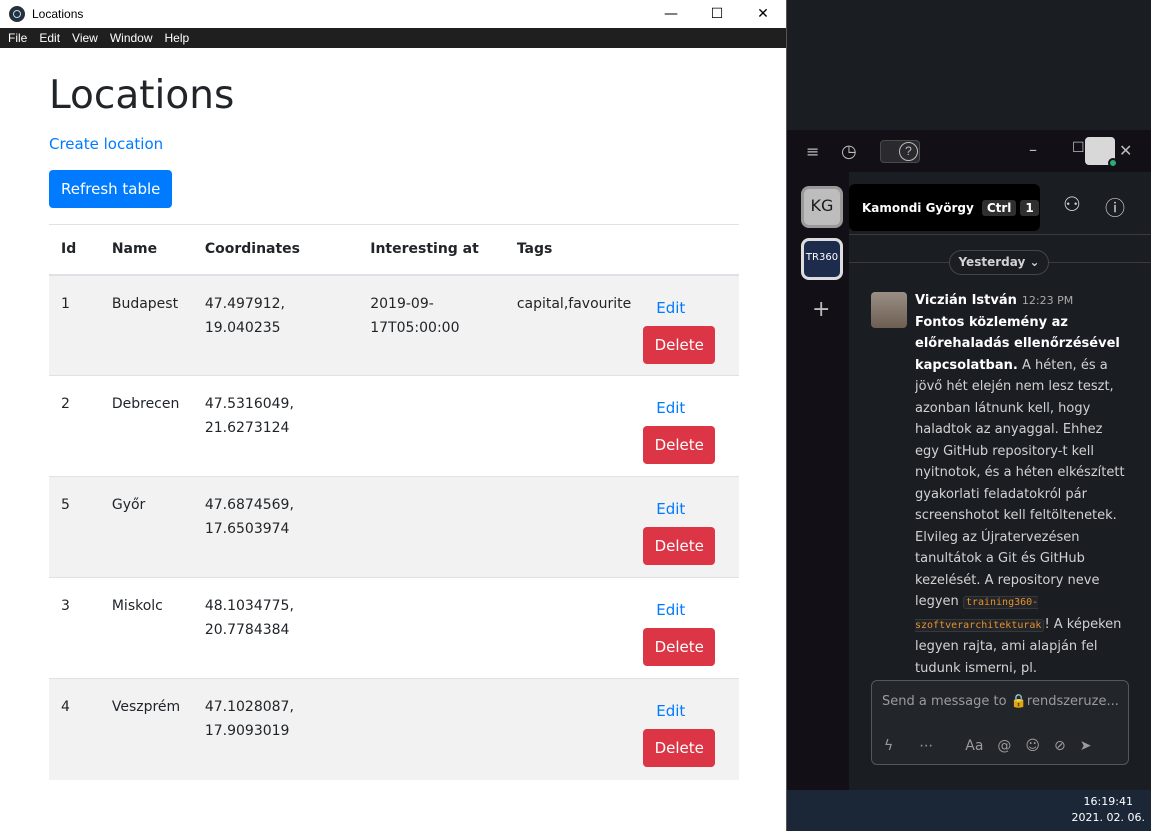 Image resolution: width=1151 pixels, height=831 pixels. Describe the element at coordinates (249, 505) in the screenshot. I see `coordinate-lat: 47.6874569,` at that location.